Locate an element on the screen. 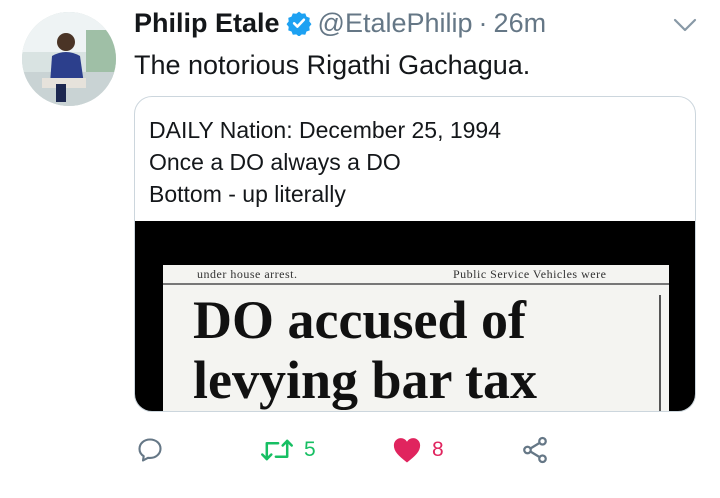 The width and height of the screenshot is (720, 498). chevron-down-icon is located at coordinates (685, 25).